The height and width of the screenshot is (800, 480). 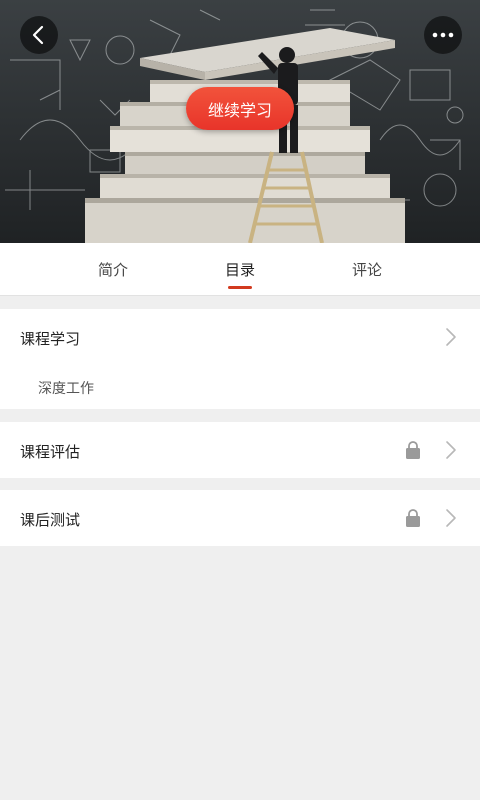 I want to click on chevron-left-icon, so click(x=38, y=35).